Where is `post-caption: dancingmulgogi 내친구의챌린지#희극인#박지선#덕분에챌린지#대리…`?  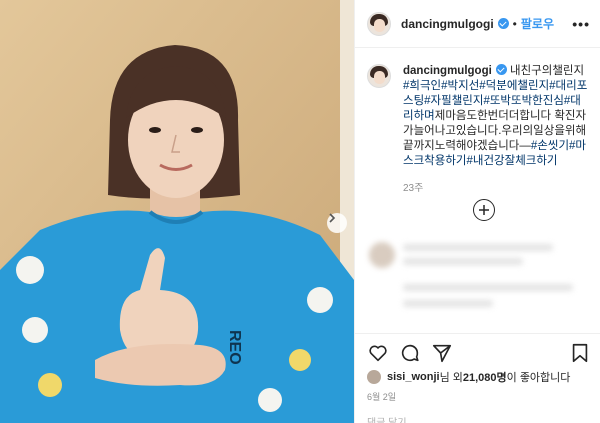 post-caption: dancingmulgogi 내친구의챌린지#희극인#박지선#덕분에챌린지#대리… is located at coordinates (477, 108).